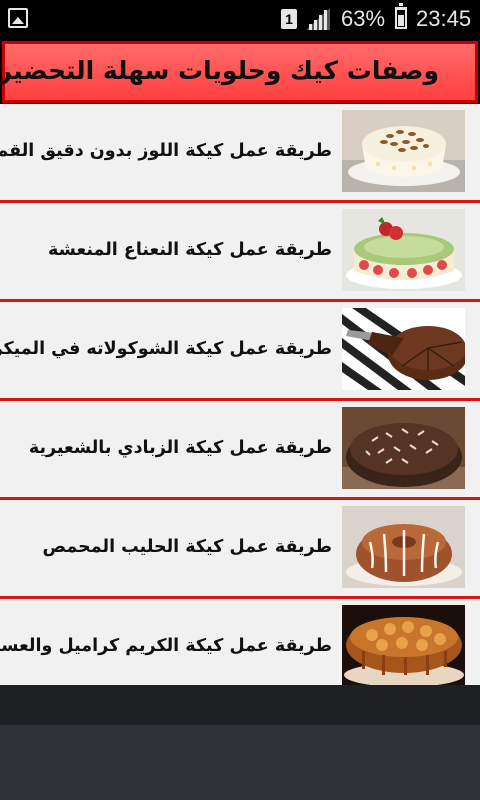  Describe the element at coordinates (318, 19) in the screenshot. I see `signal-icon` at that location.